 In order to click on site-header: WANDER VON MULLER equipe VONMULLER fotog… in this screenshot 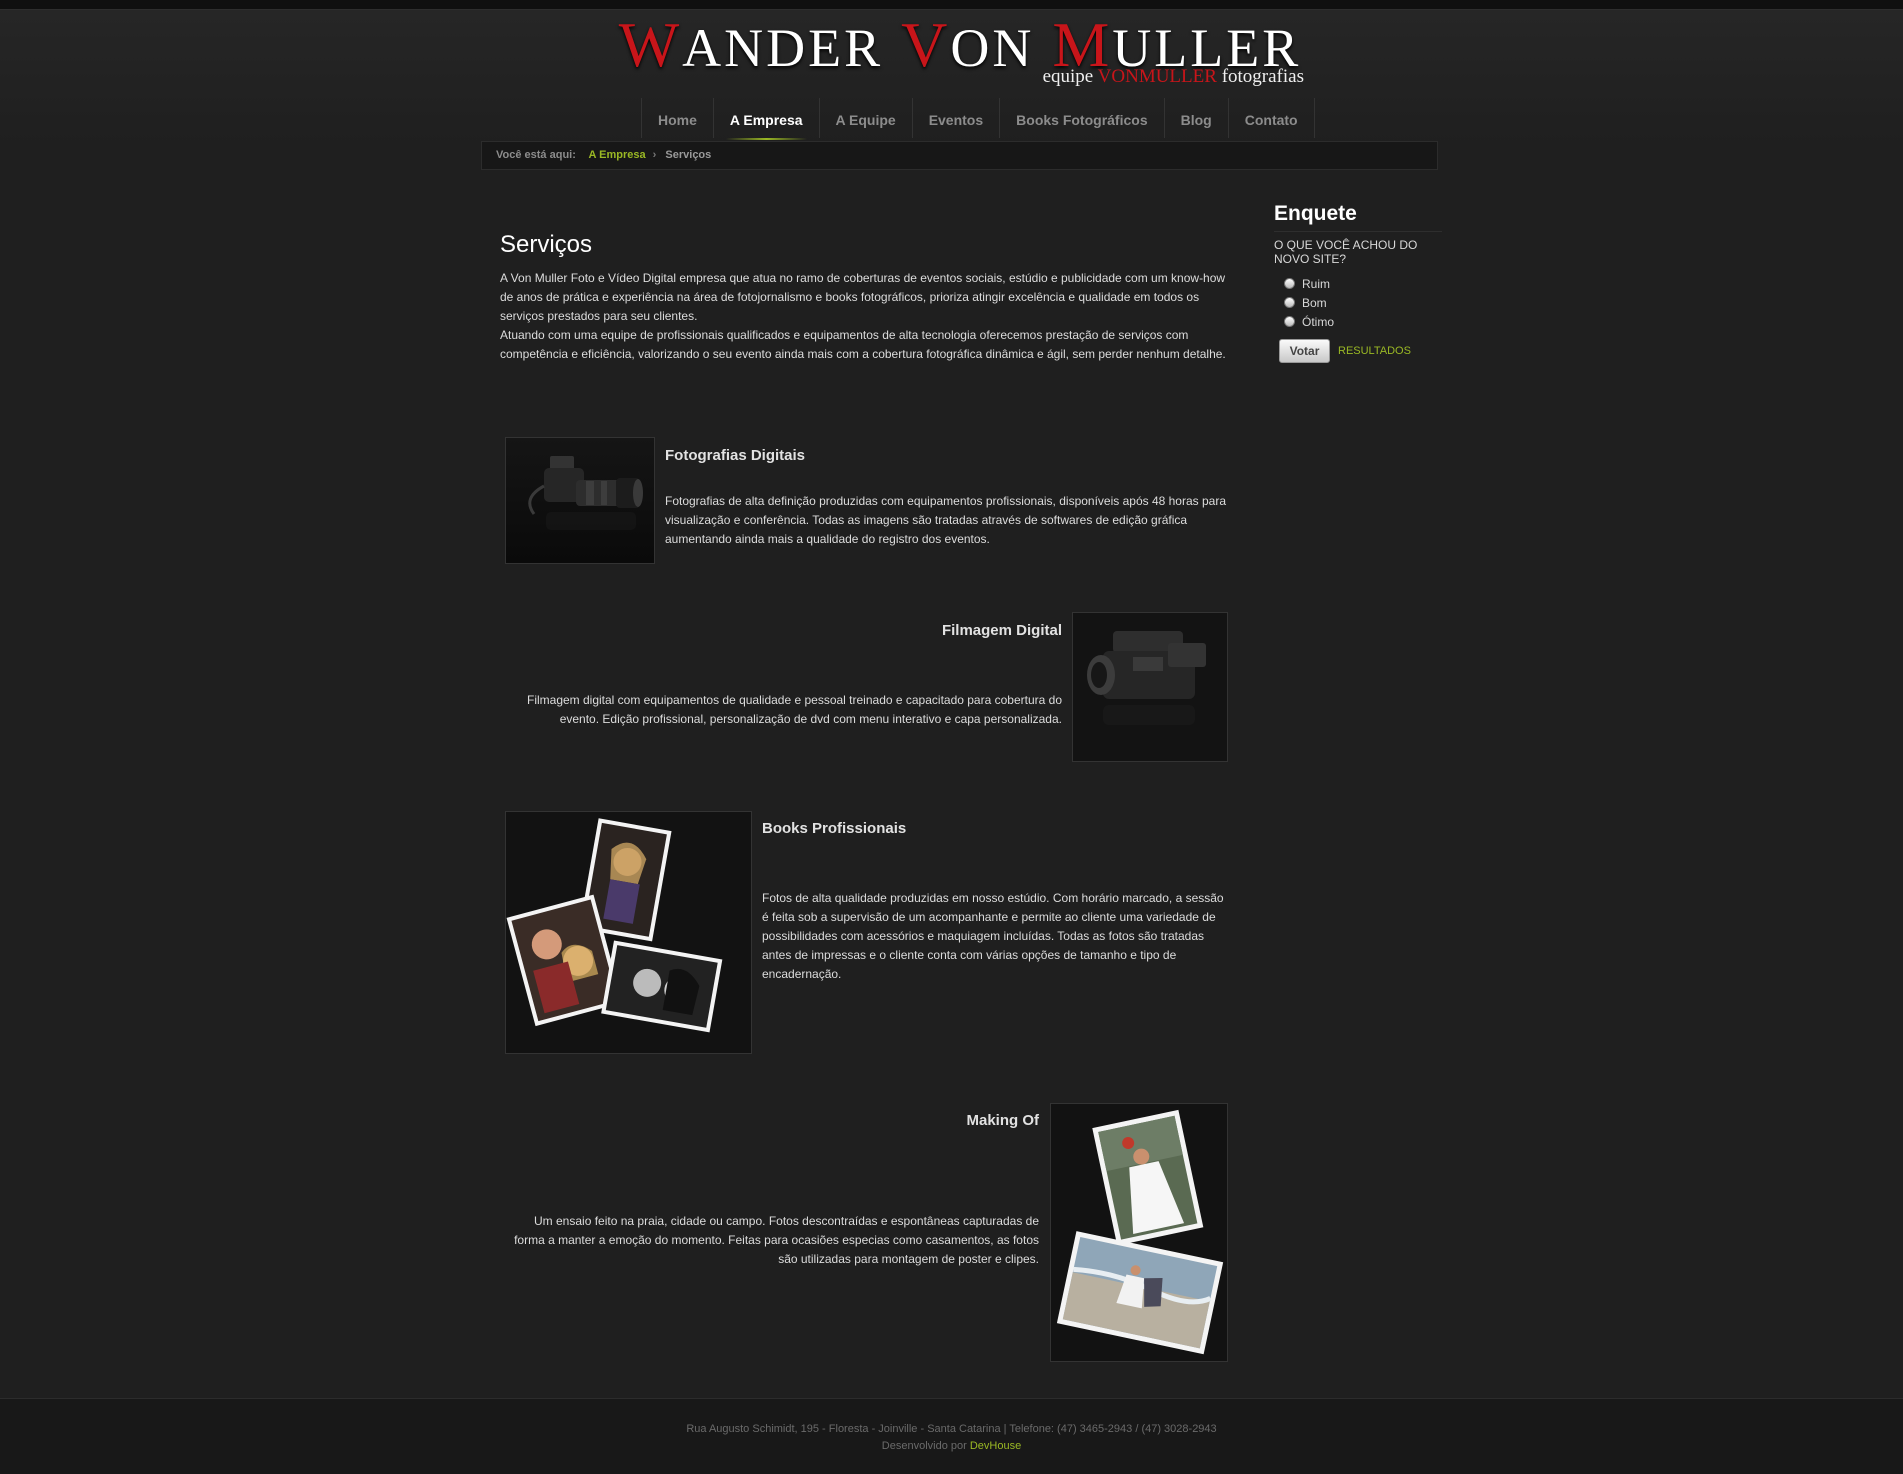, I will do `click(951, 77)`.